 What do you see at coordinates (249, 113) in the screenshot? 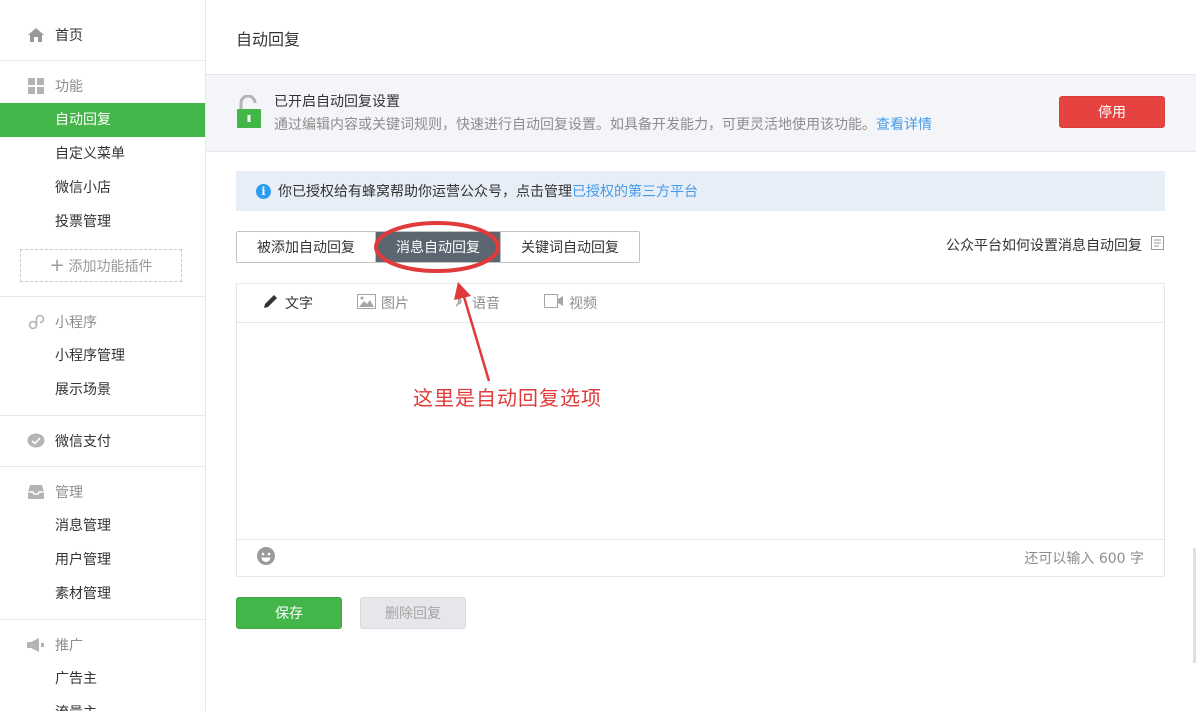
I see `unlock-icon` at bounding box center [249, 113].